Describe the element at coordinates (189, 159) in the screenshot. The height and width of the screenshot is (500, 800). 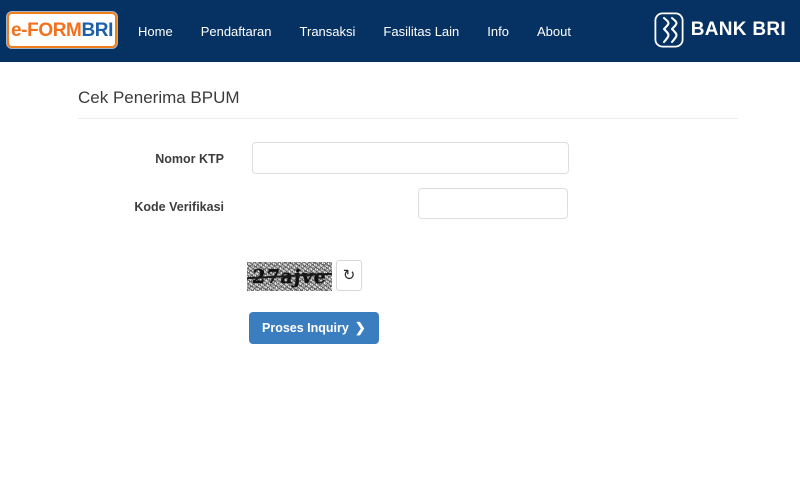
I see `ktp-label: Nomor KTP` at that location.